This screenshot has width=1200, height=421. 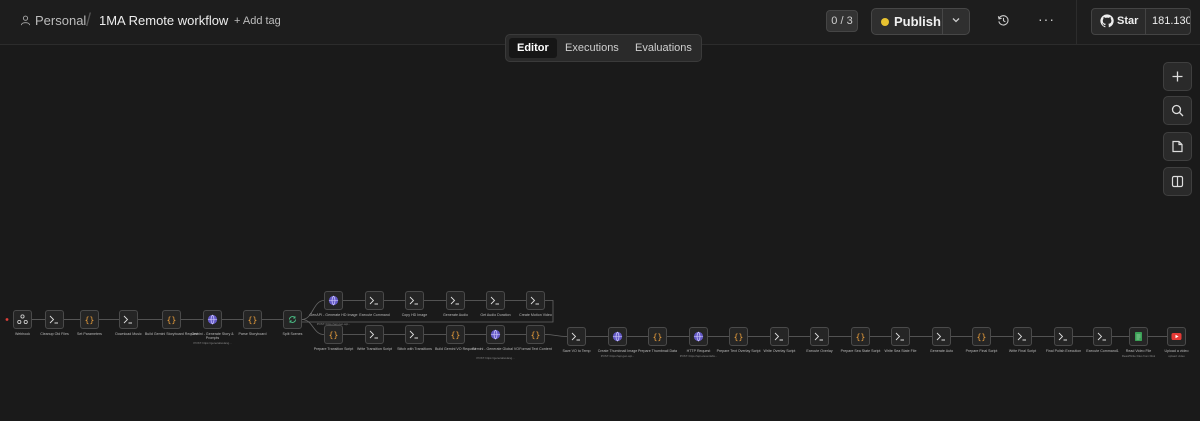 What do you see at coordinates (1177, 110) in the screenshot?
I see `search-nodes-button` at bounding box center [1177, 110].